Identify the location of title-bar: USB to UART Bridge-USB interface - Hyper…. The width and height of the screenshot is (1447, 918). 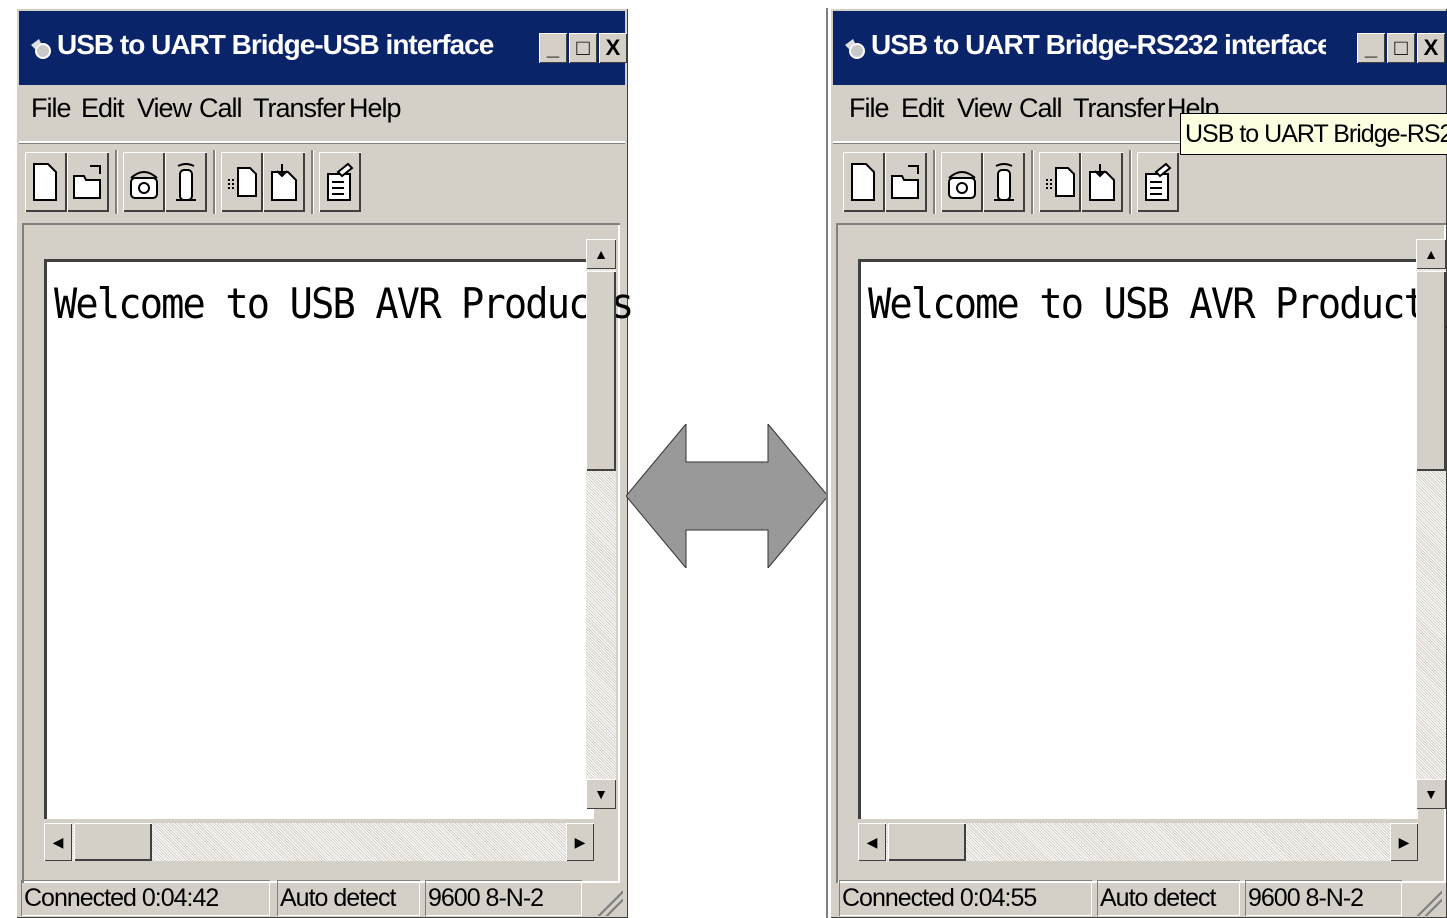
(323, 48).